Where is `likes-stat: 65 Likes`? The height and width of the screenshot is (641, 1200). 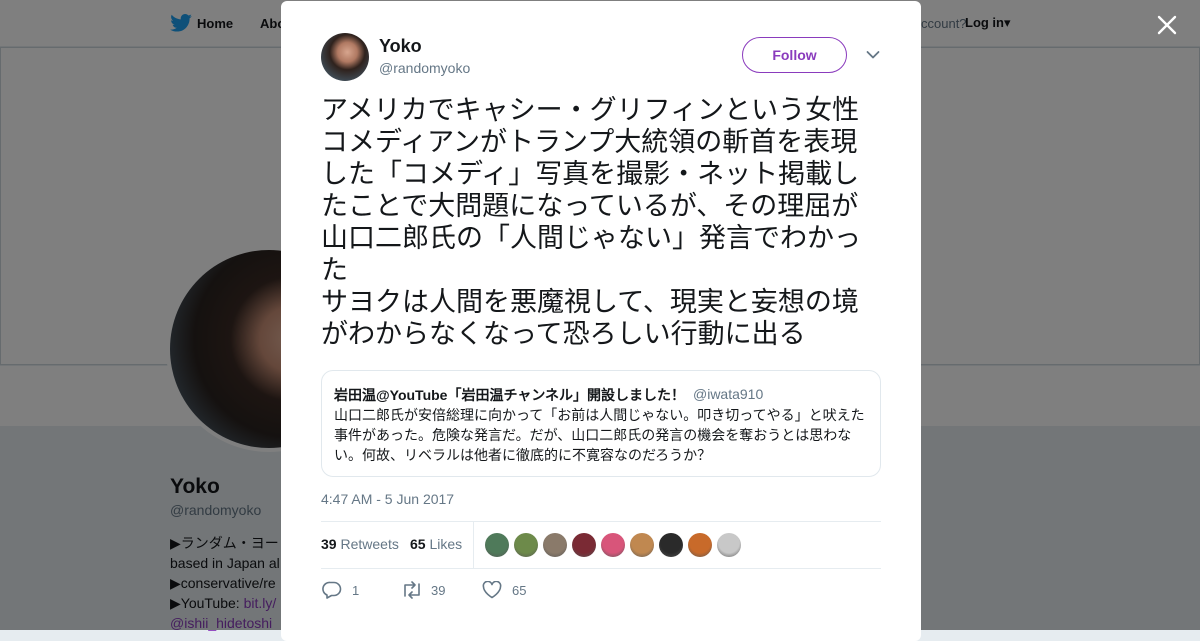 likes-stat: 65 Likes is located at coordinates (436, 544).